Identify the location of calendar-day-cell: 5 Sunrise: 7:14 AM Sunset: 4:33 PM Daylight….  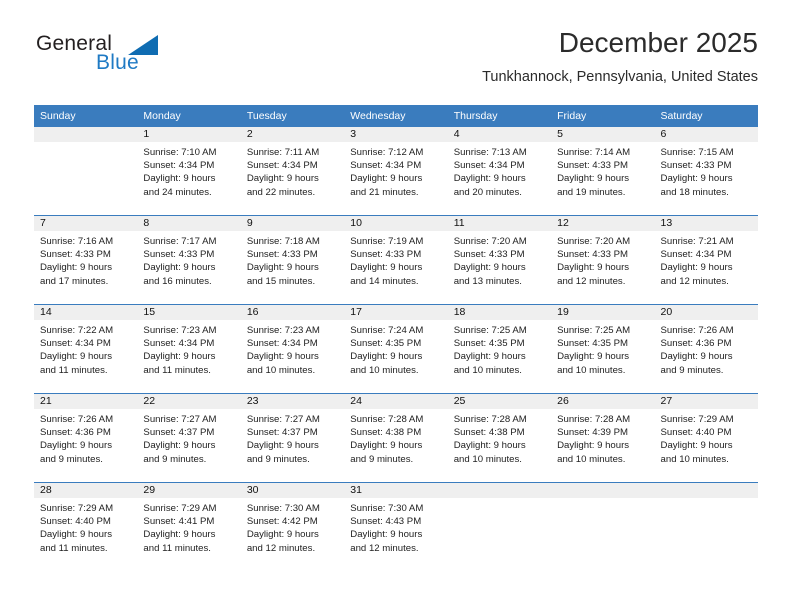
(603, 171).